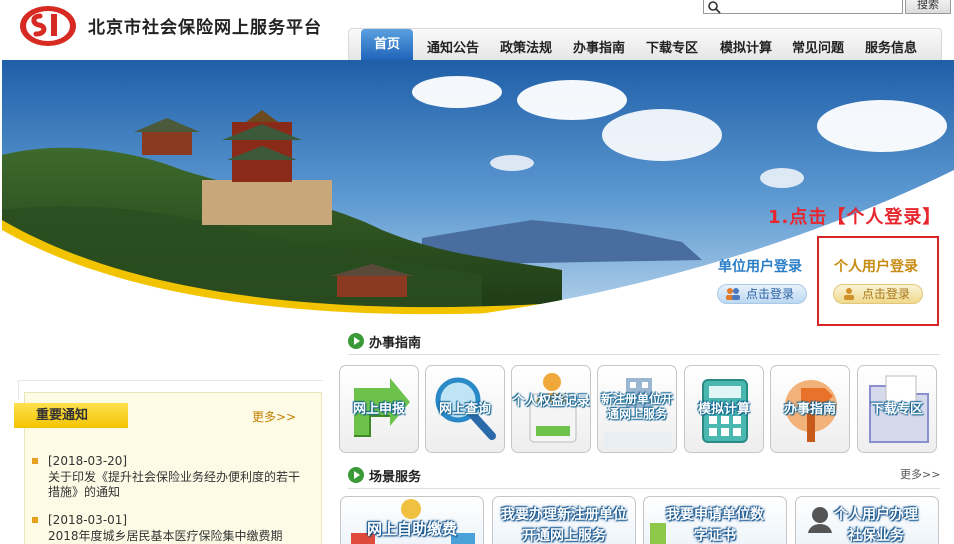 The image size is (954, 544). What do you see at coordinates (733, 294) in the screenshot?
I see `users-icon` at bounding box center [733, 294].